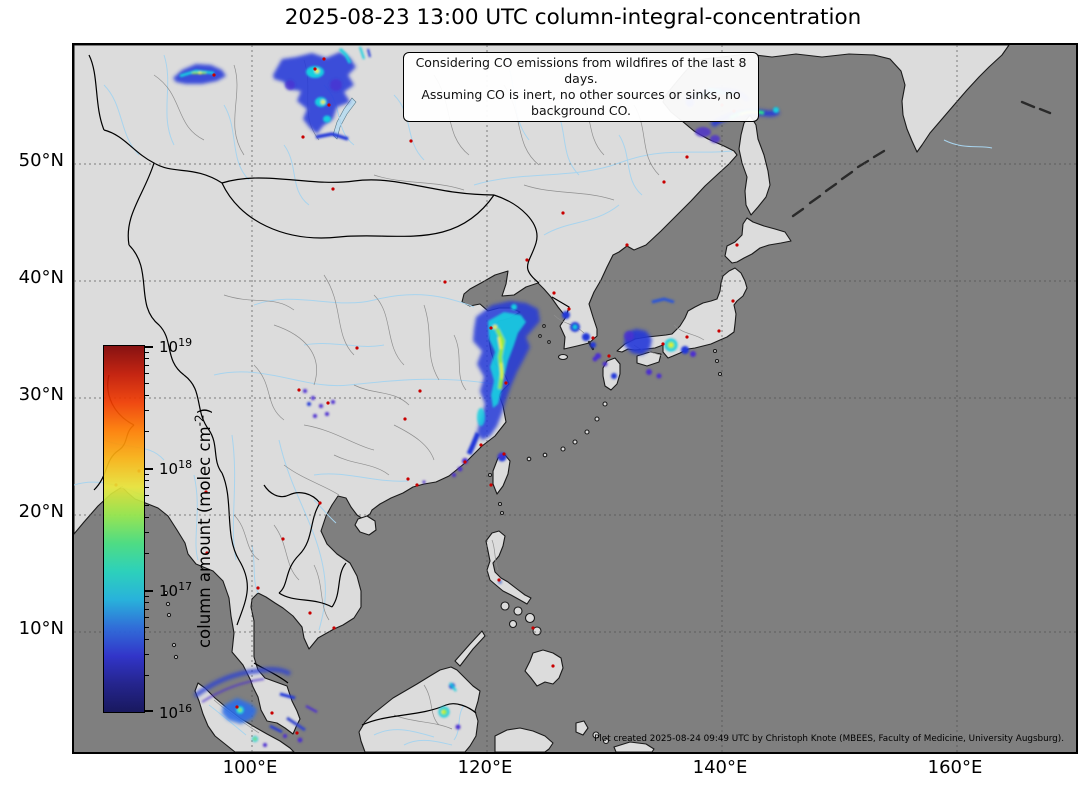 This screenshot has width=1087, height=793. What do you see at coordinates (563, 357) in the screenshot?
I see `island-jeju` at bounding box center [563, 357].